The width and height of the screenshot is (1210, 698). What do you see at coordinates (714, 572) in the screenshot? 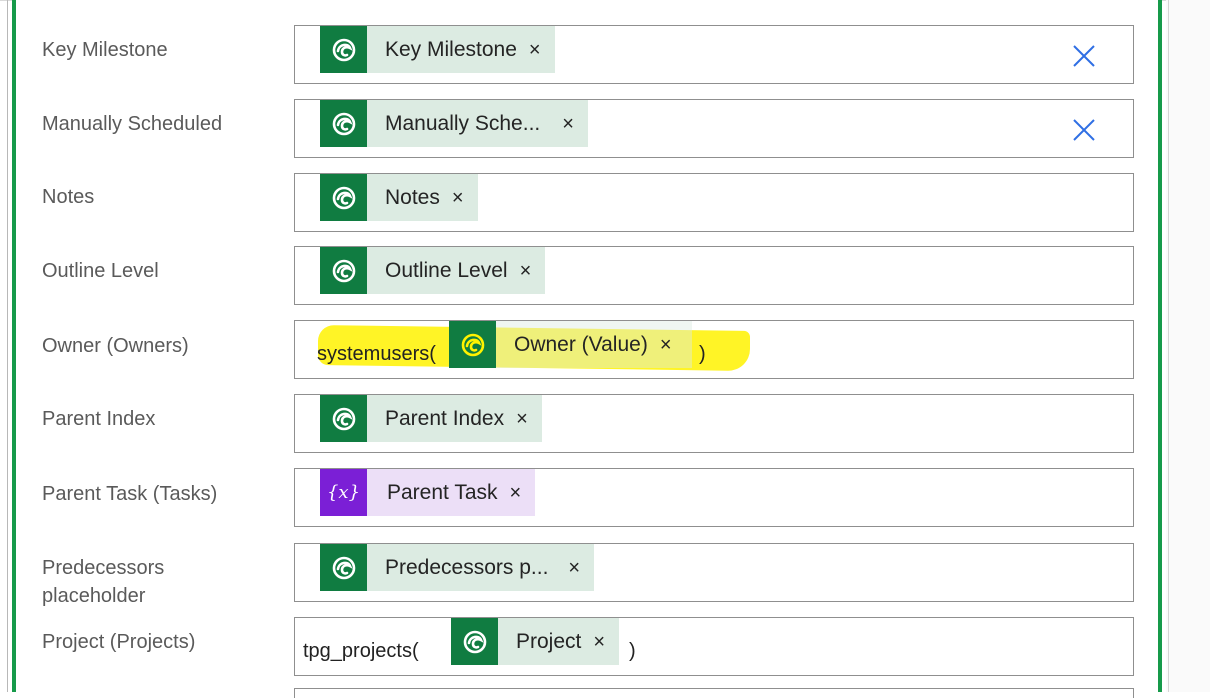
I see `field-predecessors-placeholder: Predecessors p... ×` at bounding box center [714, 572].